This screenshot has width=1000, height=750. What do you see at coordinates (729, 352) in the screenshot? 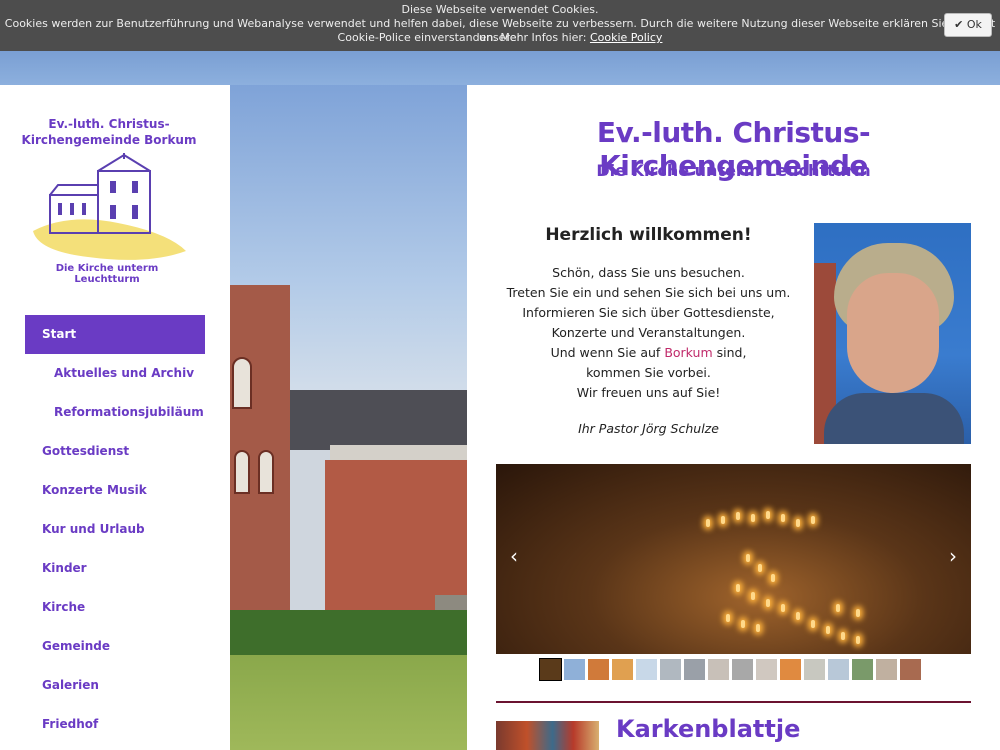
I see `welcome-line-5b: sind,` at bounding box center [729, 352].